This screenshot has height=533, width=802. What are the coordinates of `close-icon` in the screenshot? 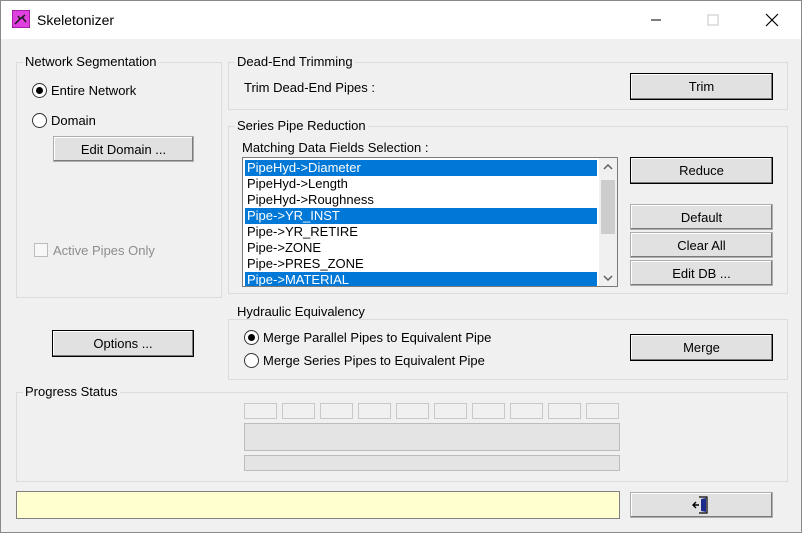 It's located at (772, 20).